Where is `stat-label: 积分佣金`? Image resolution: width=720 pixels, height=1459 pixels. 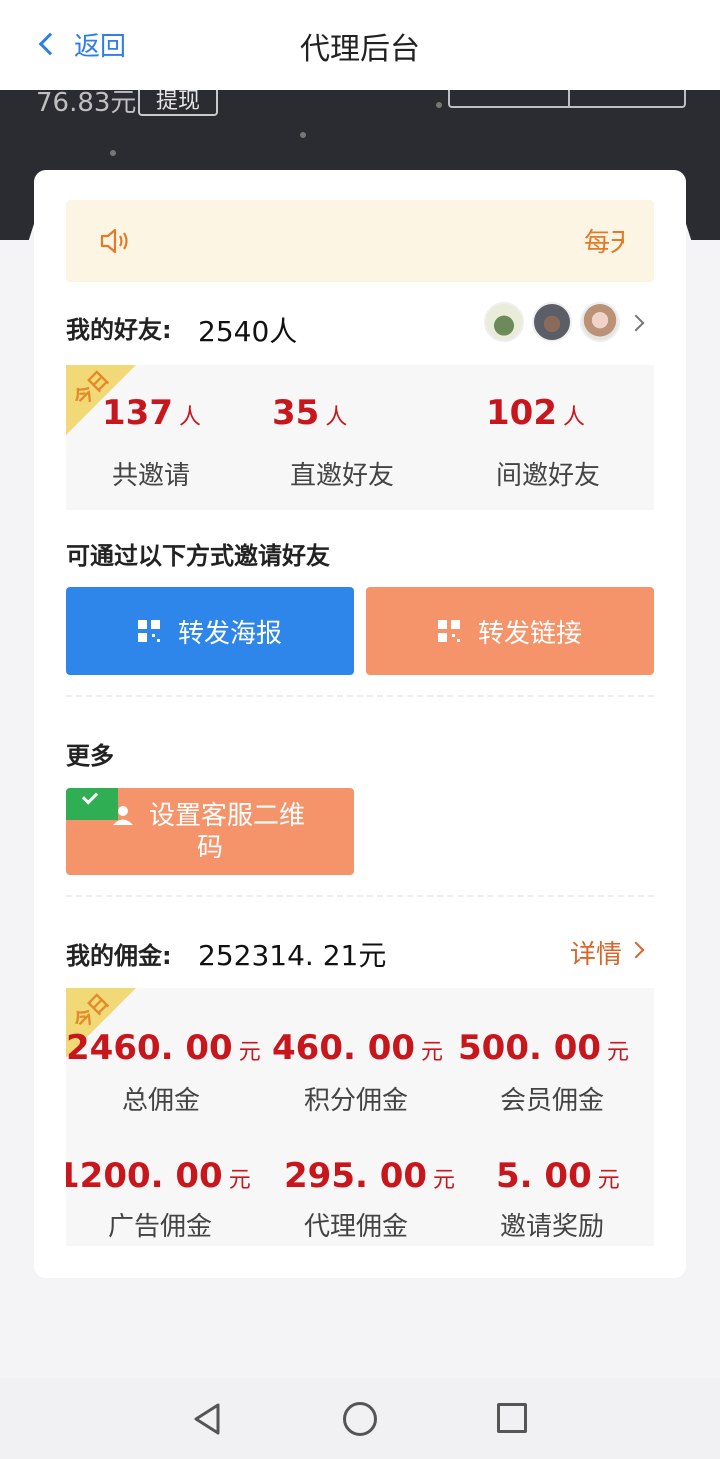 stat-label: 积分佣金 is located at coordinates (356, 1101).